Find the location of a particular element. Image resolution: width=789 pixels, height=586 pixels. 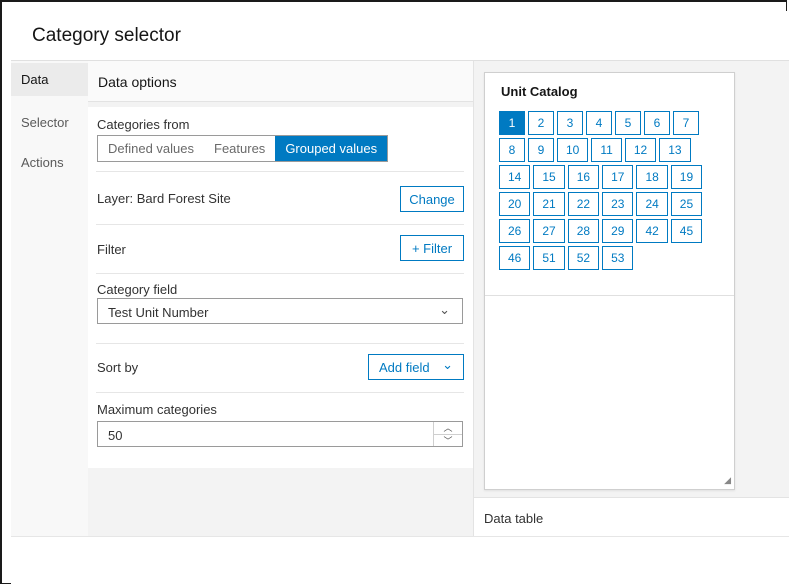

category-chip: 4 is located at coordinates (599, 123).